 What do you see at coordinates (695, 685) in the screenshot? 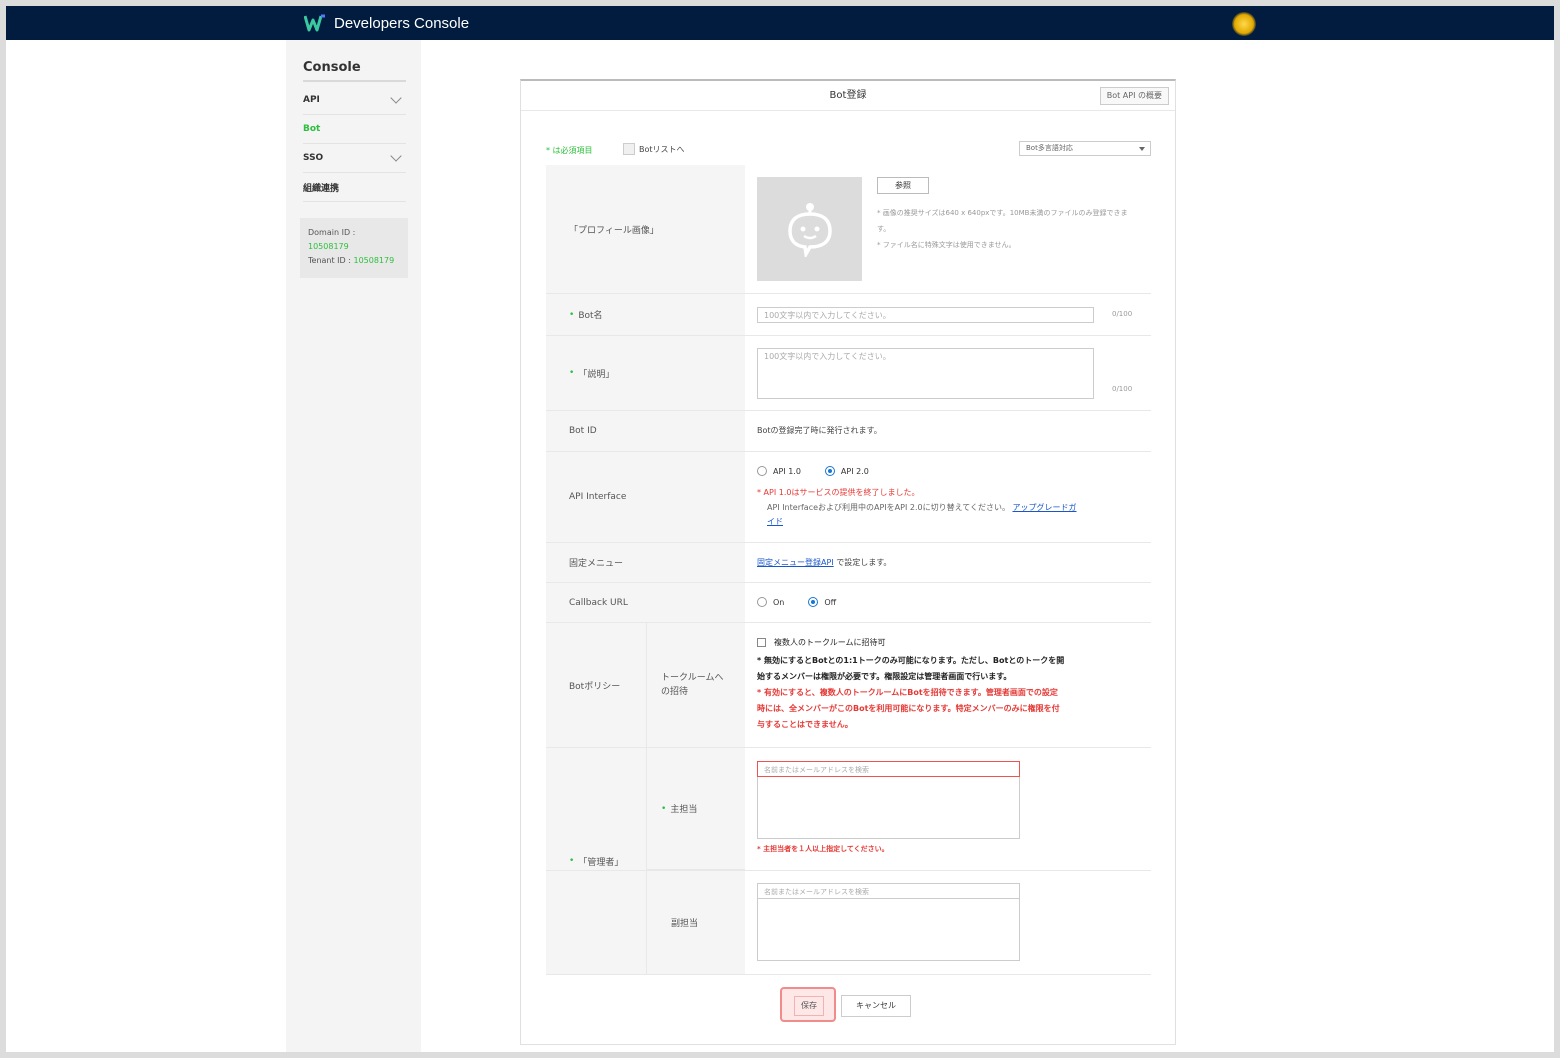
I see `talkroom-invite-label: トークルームへ の招待` at bounding box center [695, 685].